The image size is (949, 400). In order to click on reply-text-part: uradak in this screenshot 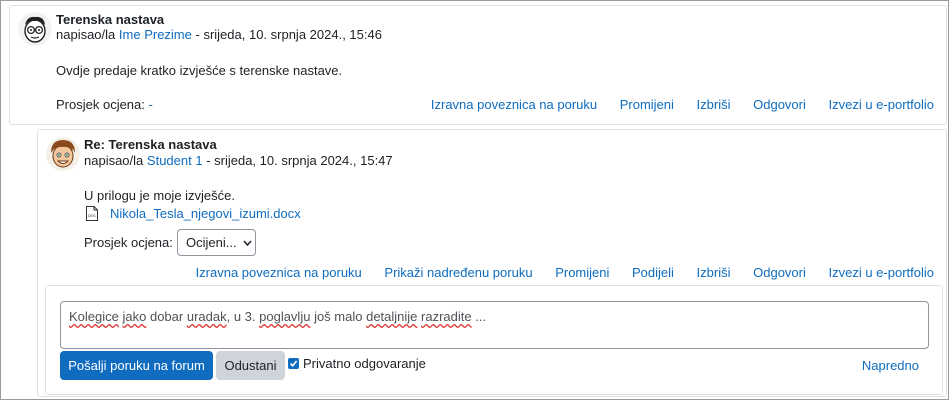, I will do `click(206, 316)`.